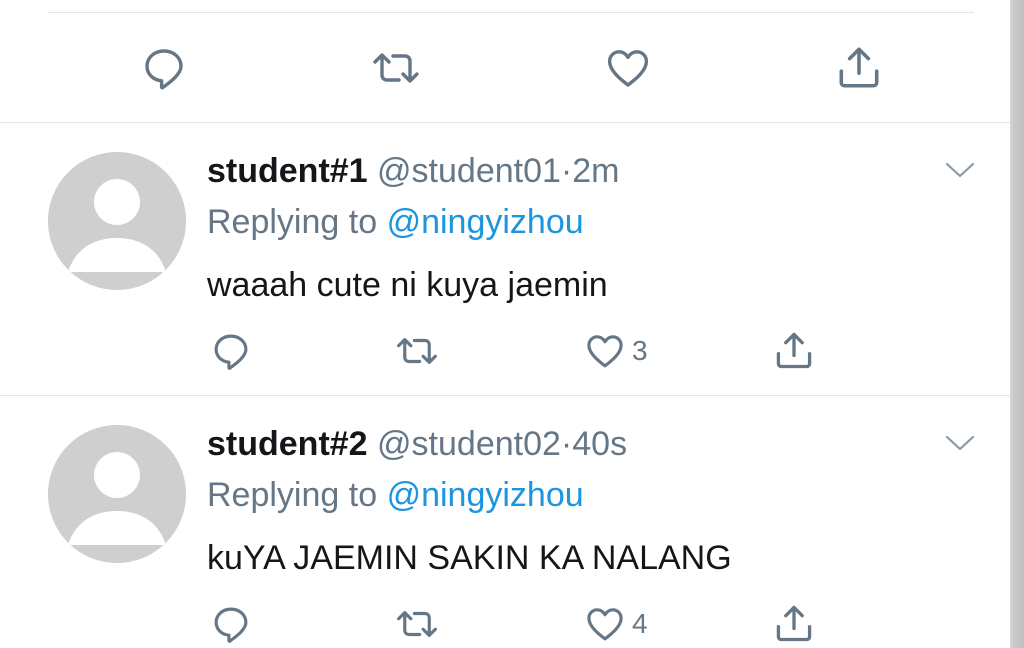 The image size is (1024, 648). I want to click on like-button: 3, so click(616, 351).